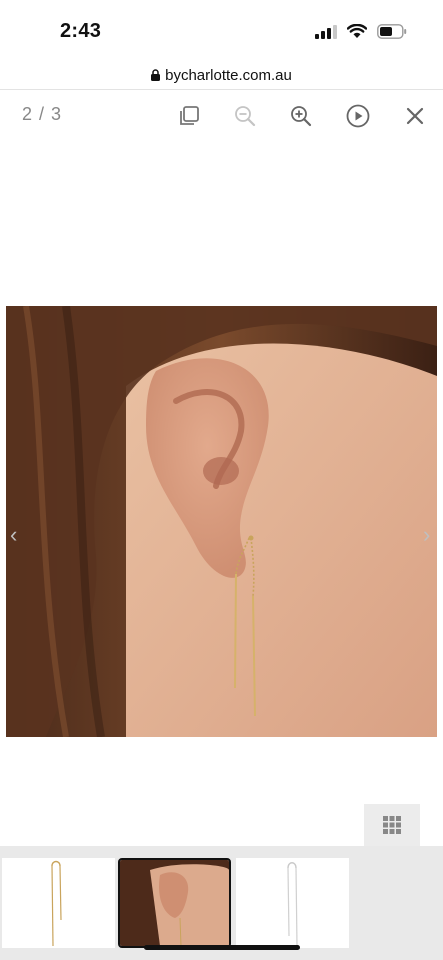 The image size is (443, 960). What do you see at coordinates (392, 31) in the screenshot?
I see `battery-icon` at bounding box center [392, 31].